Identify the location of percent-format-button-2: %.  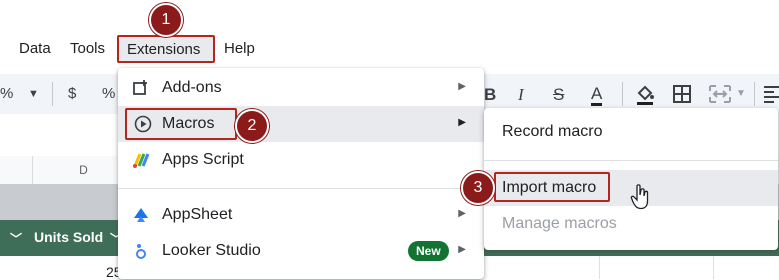
(108, 93).